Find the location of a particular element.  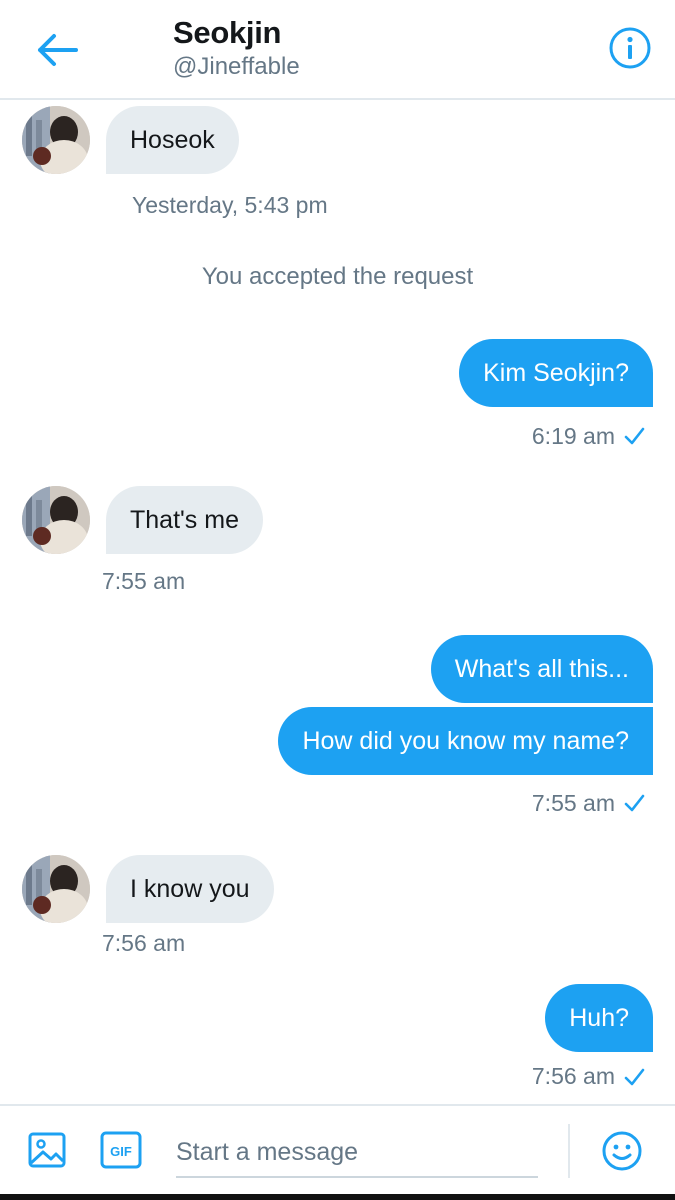

emoji-button is located at coordinates (622, 1153).